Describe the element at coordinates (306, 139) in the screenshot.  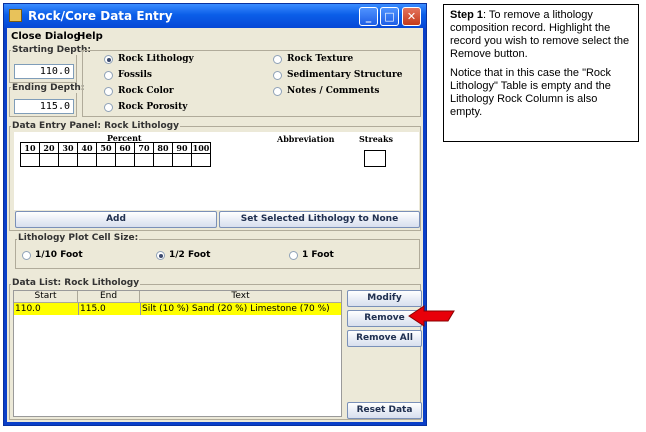
I see `abbreviation-heading: Abbreviation` at that location.